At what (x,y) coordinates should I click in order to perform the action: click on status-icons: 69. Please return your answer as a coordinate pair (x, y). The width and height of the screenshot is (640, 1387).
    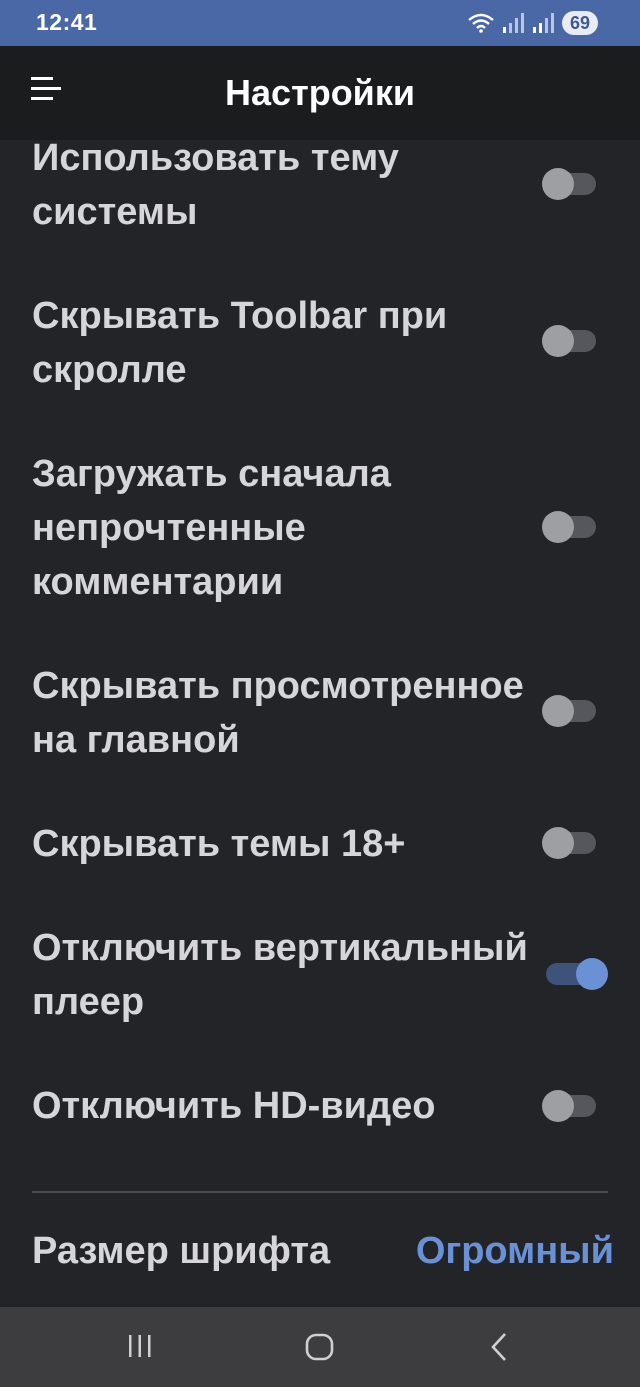
    Looking at the image, I should click on (533, 23).